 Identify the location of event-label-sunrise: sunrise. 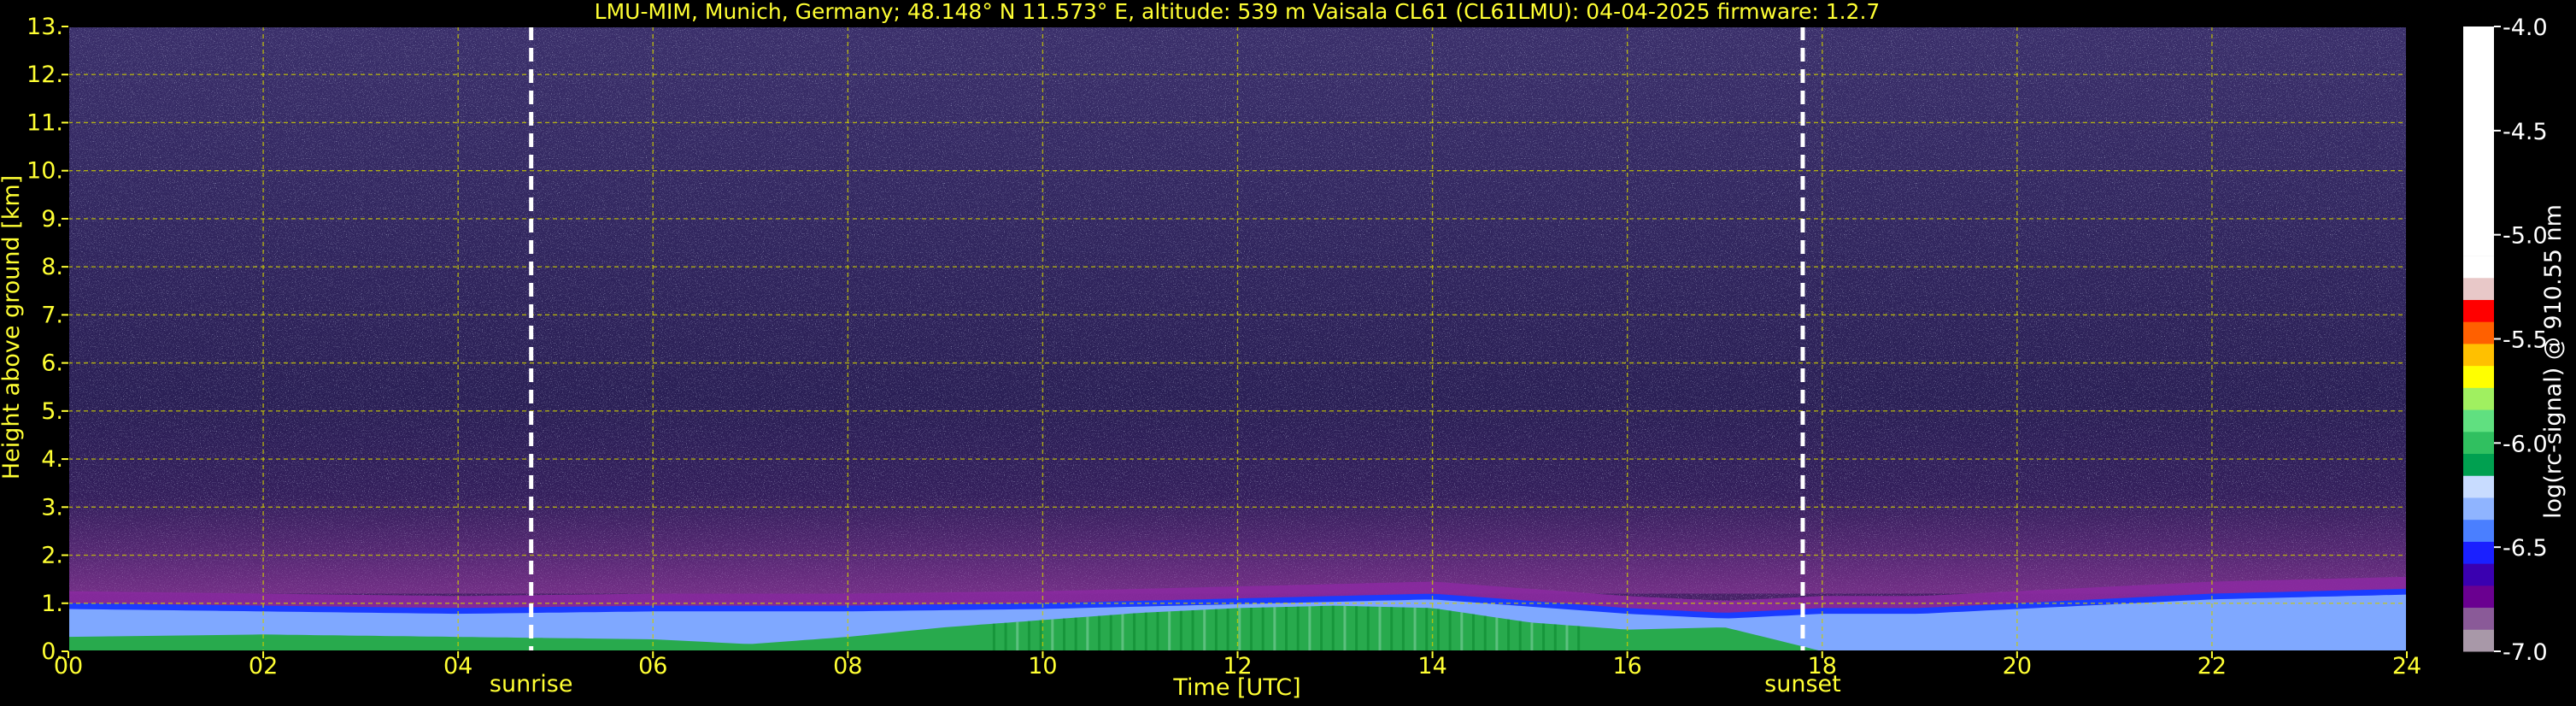
(531, 684).